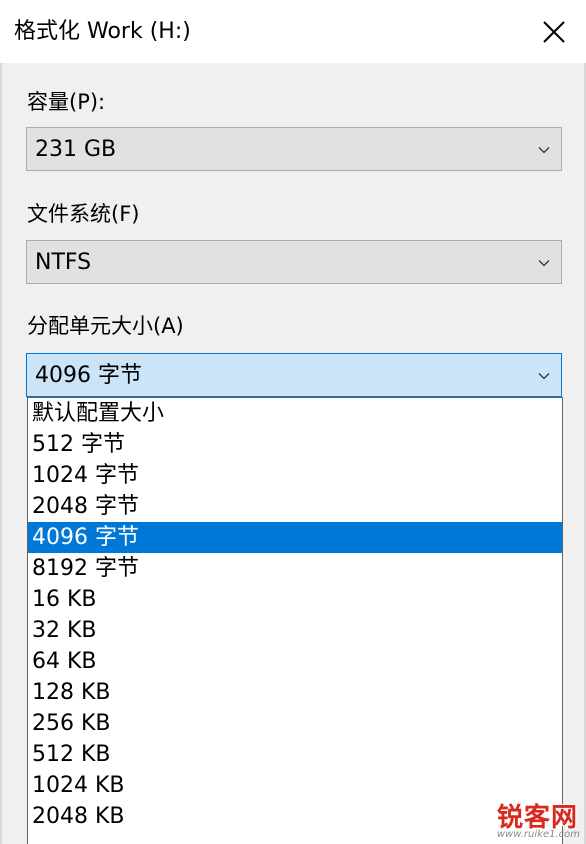  What do you see at coordinates (295, 723) in the screenshot?
I see `list-item: 256 KB` at bounding box center [295, 723].